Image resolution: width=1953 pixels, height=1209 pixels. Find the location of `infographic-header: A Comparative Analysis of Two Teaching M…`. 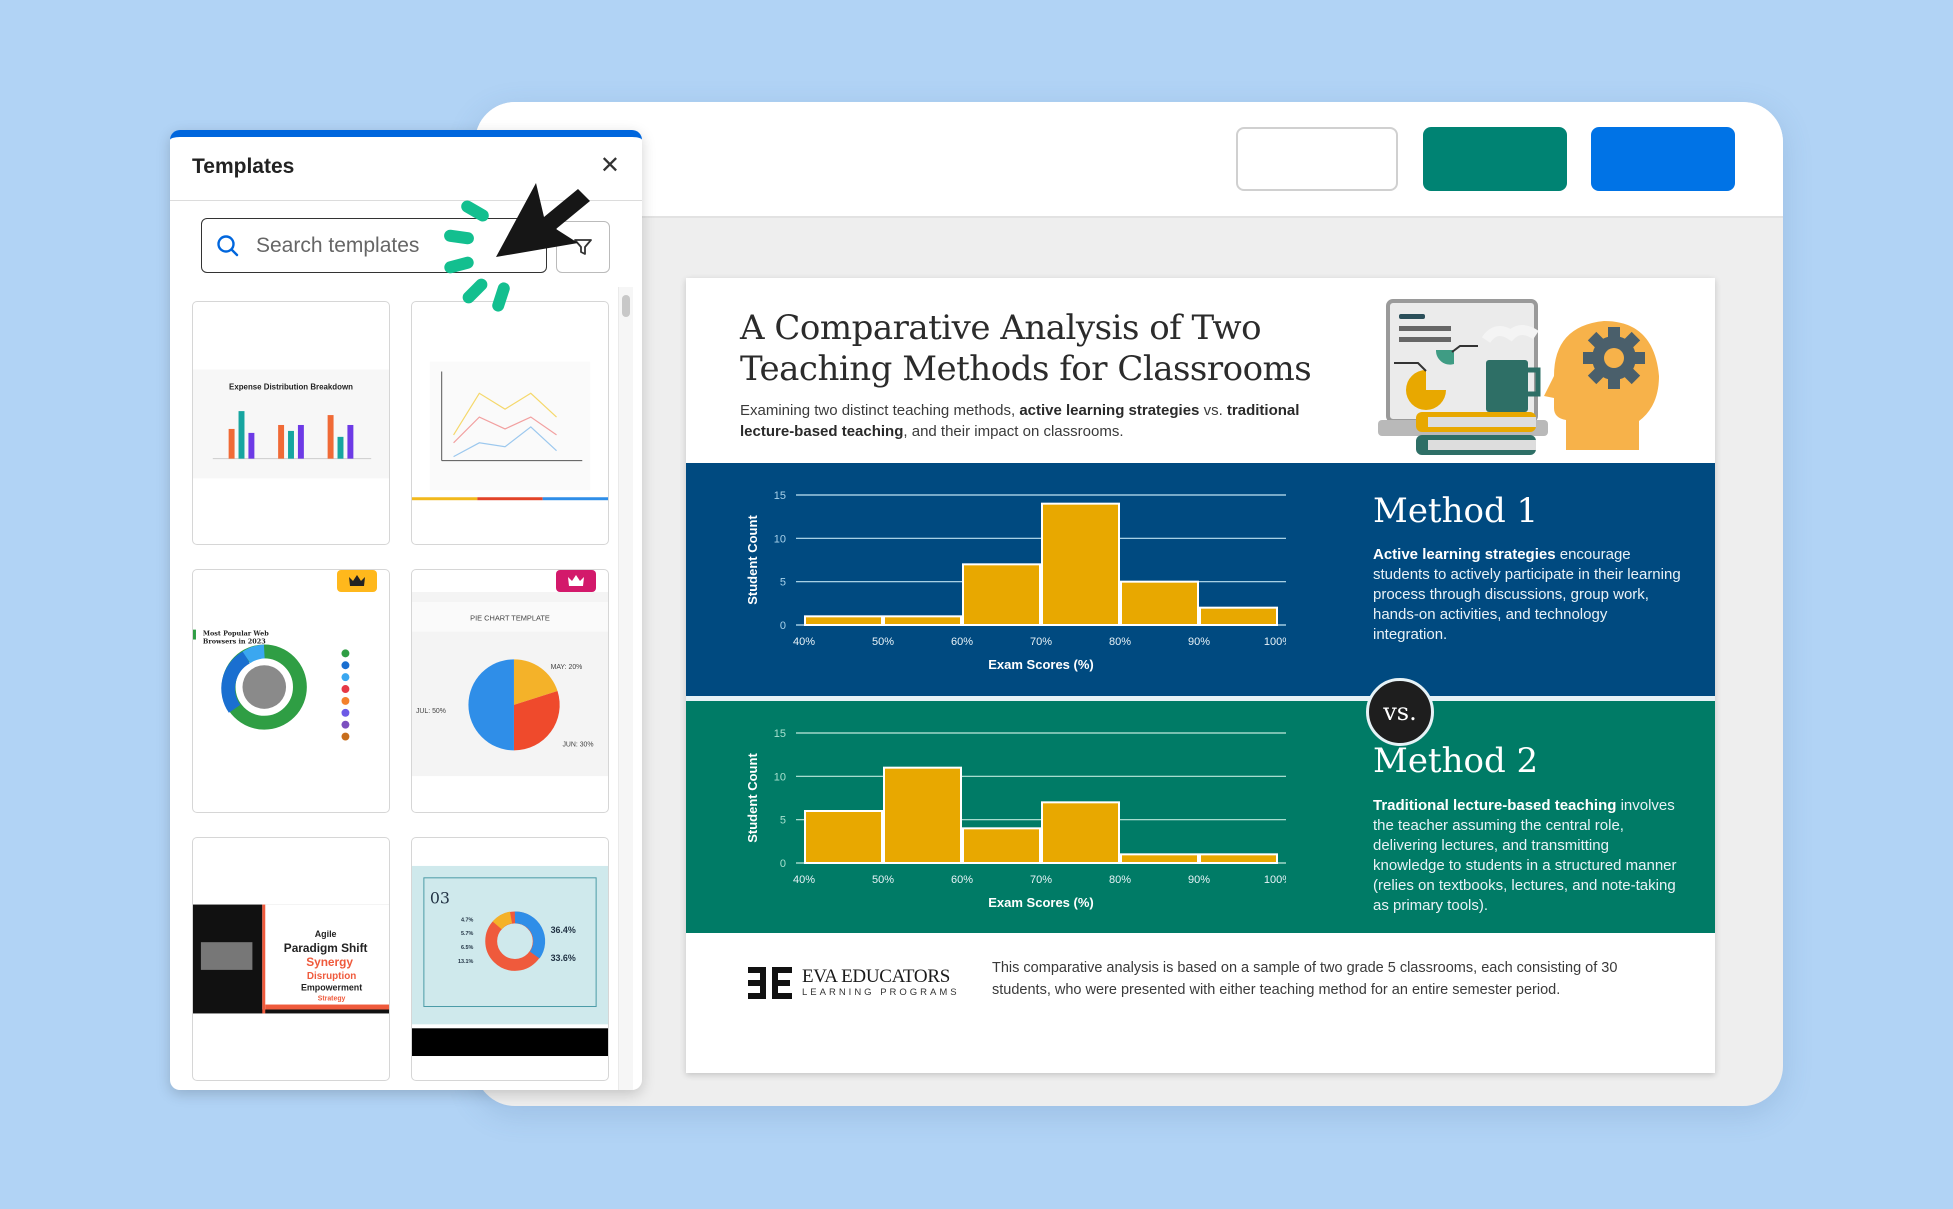

infographic-header: A Comparative Analysis of Two Teaching M… is located at coordinates (1200, 370).